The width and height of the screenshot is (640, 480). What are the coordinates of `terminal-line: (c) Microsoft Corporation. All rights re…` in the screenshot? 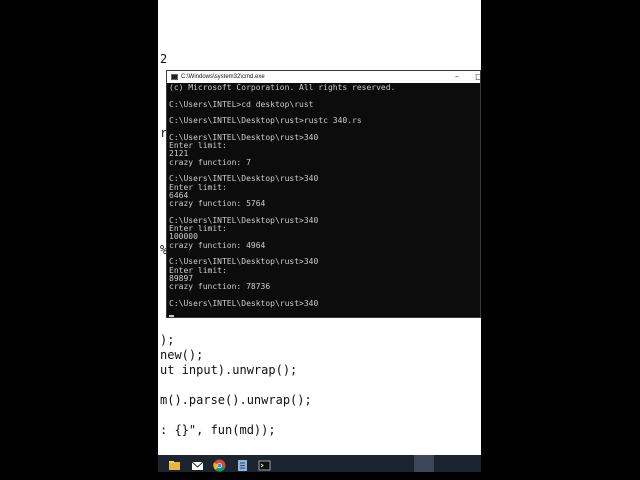 It's located at (282, 87).